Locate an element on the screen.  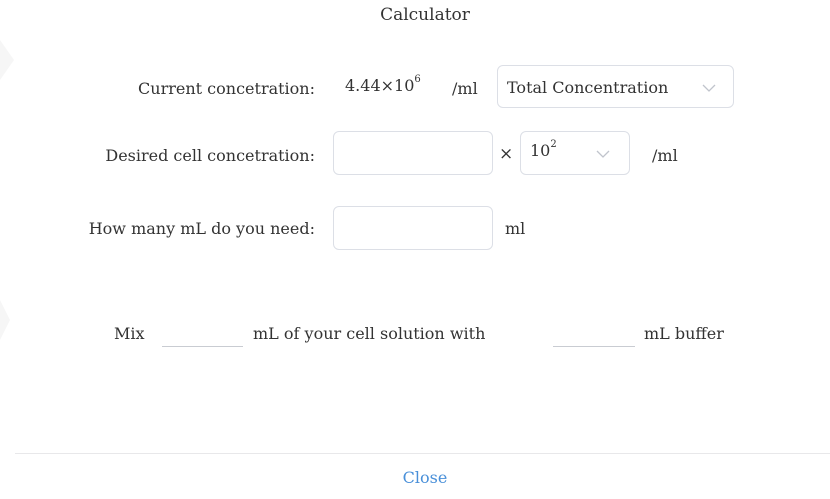
current-concentration-label: Current concetration: is located at coordinates (226, 88).